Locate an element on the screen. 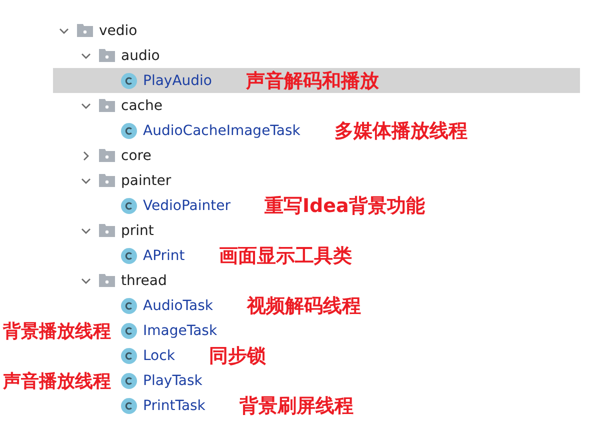 This screenshot has height=425, width=605. annotation: 背景播放线程 is located at coordinates (57, 331).